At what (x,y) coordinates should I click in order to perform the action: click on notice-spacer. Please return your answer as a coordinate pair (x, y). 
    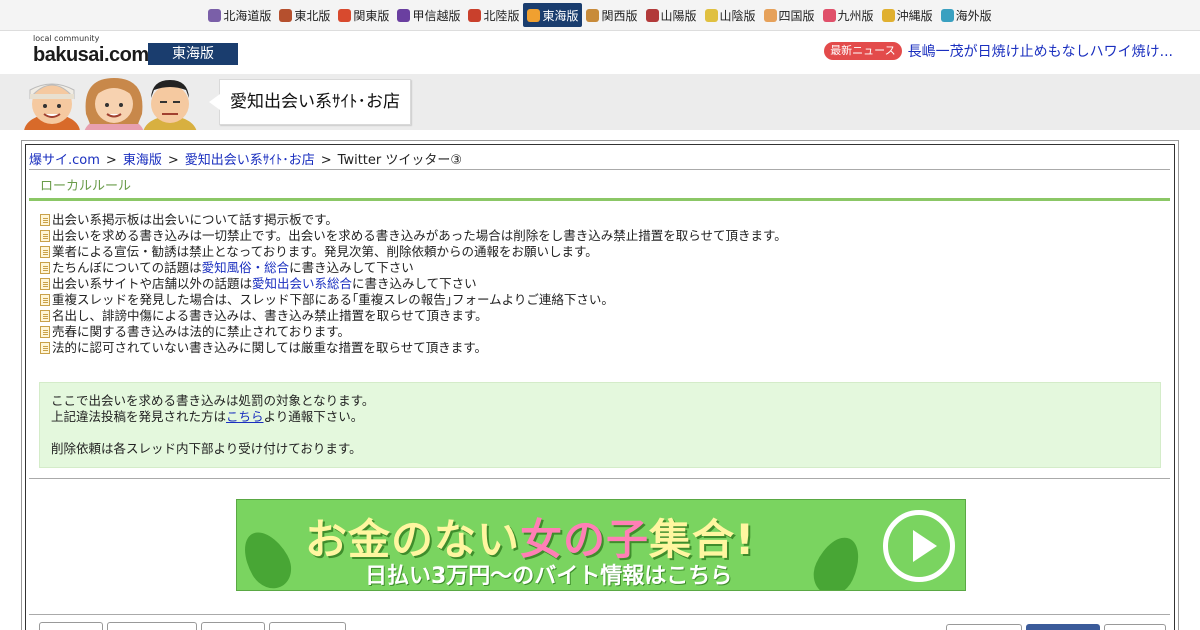
    Looking at the image, I should click on (600, 433).